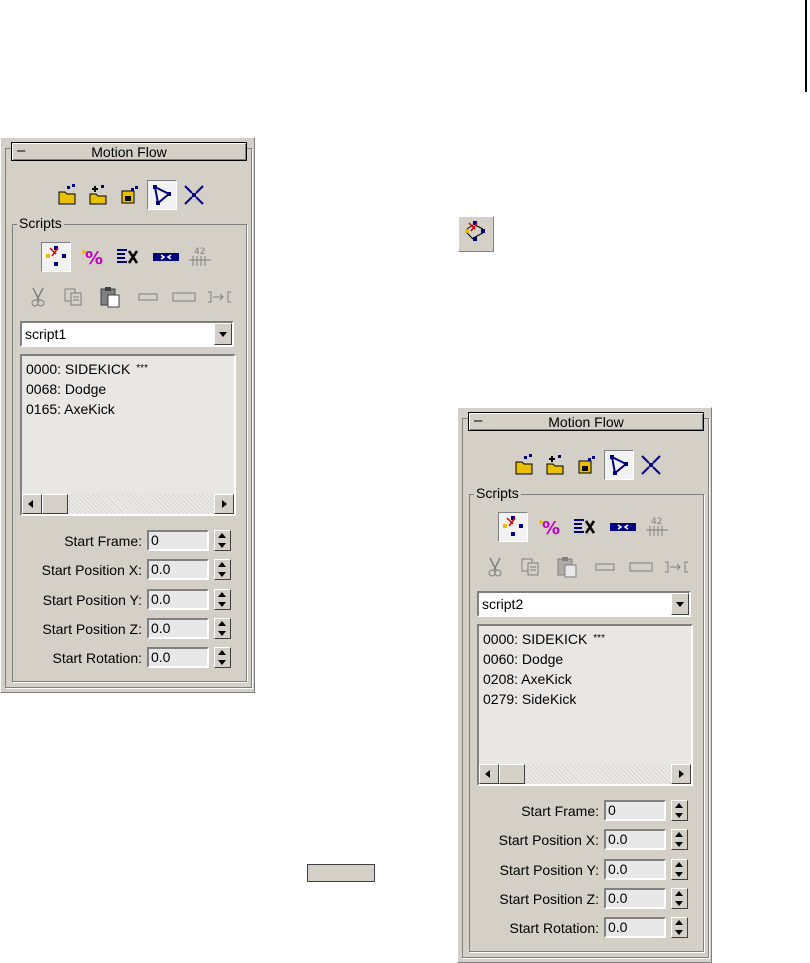 The width and height of the screenshot is (810, 963). I want to click on list-item: 0279: SideKick, so click(544, 699).